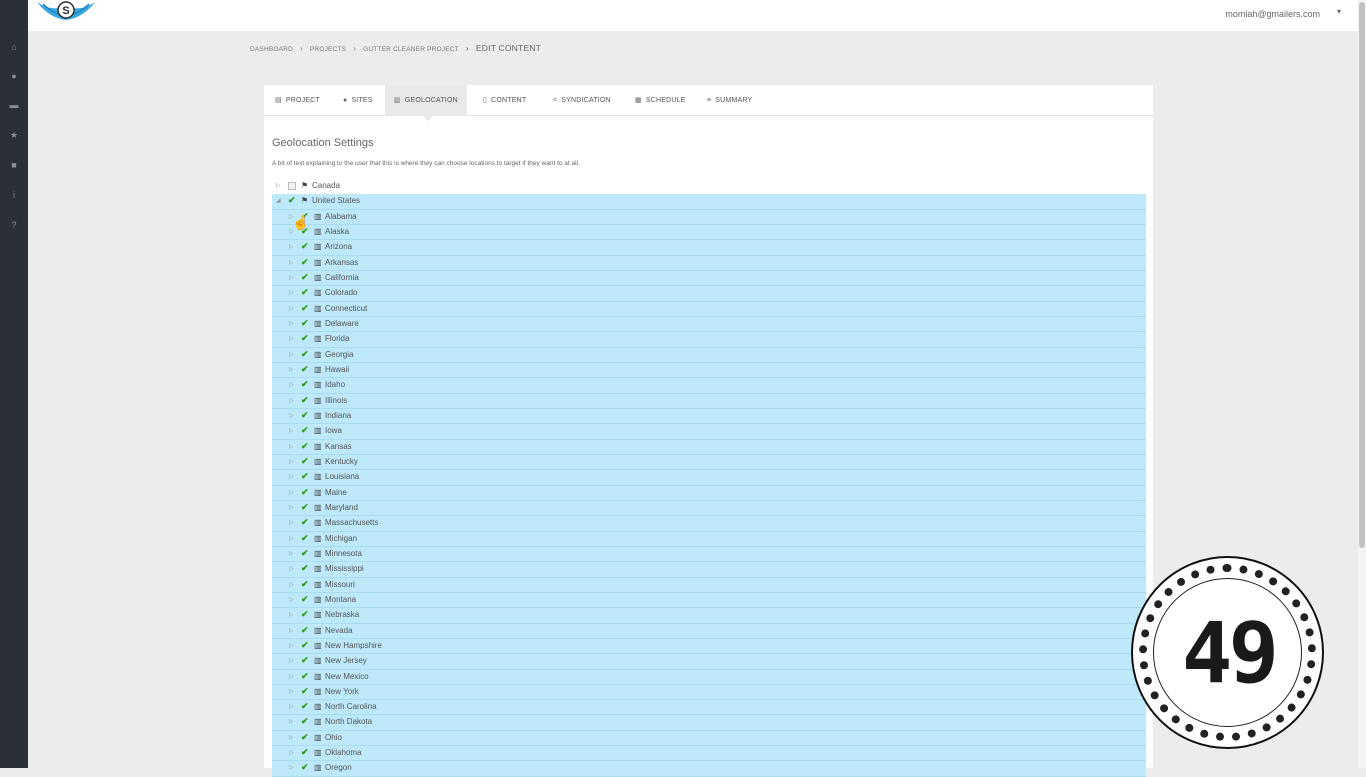  Describe the element at coordinates (660, 100) in the screenshot. I see `tab-schedule: ▦ SCHEDULE` at that location.